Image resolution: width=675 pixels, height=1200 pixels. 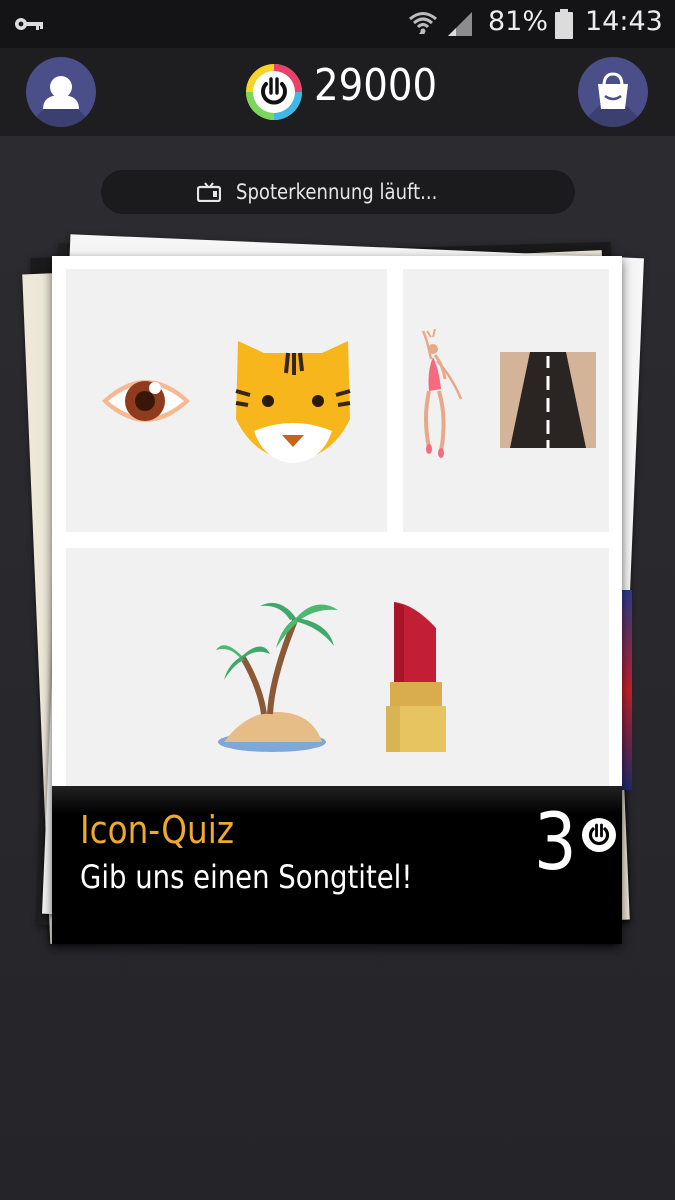 What do you see at coordinates (599, 835) in the screenshot?
I see `power-coin-icon` at bounding box center [599, 835].